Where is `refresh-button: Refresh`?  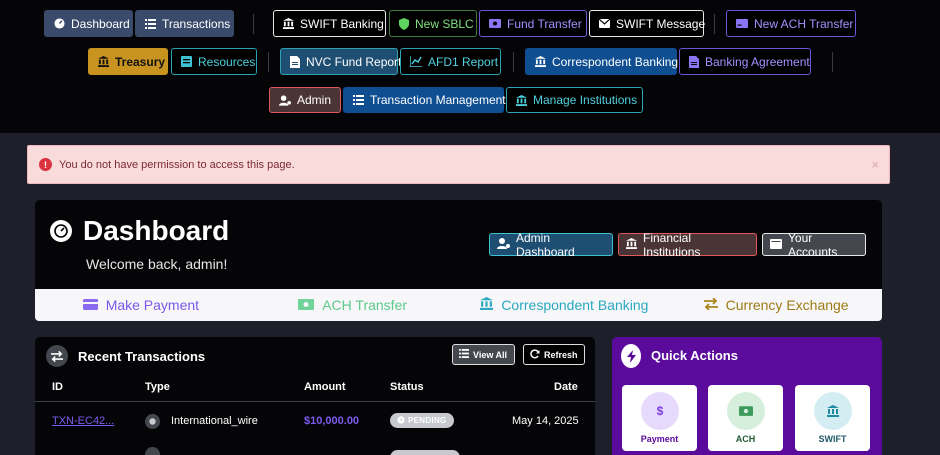
refresh-button: Refresh is located at coordinates (554, 354).